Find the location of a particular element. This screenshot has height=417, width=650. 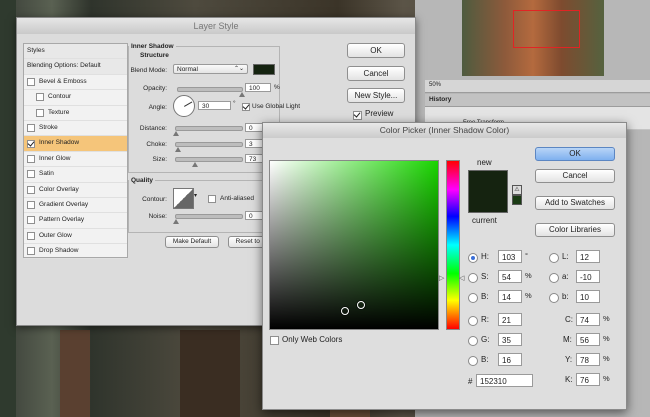

noise-slider-thumb is located at coordinates (176, 221).